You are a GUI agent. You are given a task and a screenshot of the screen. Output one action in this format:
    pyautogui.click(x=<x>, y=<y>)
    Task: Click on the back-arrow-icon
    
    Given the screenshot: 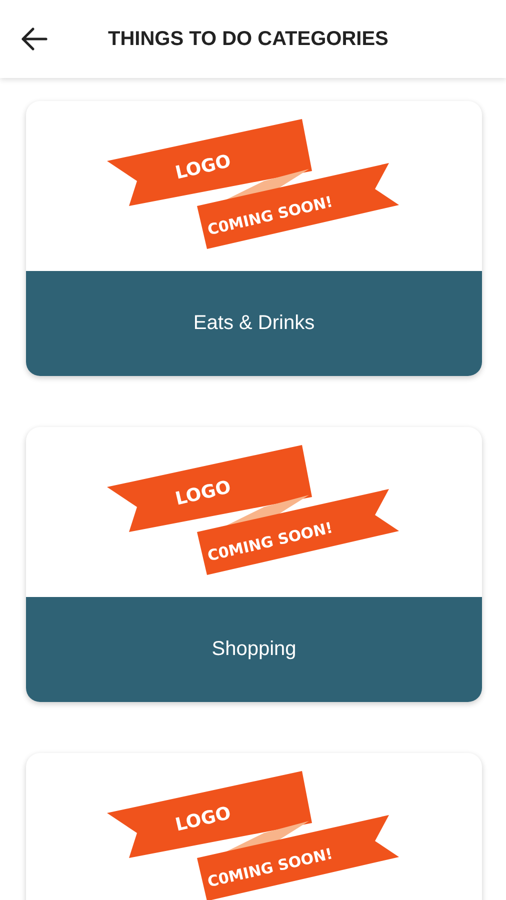 What is the action you would take?
    pyautogui.click(x=34, y=39)
    